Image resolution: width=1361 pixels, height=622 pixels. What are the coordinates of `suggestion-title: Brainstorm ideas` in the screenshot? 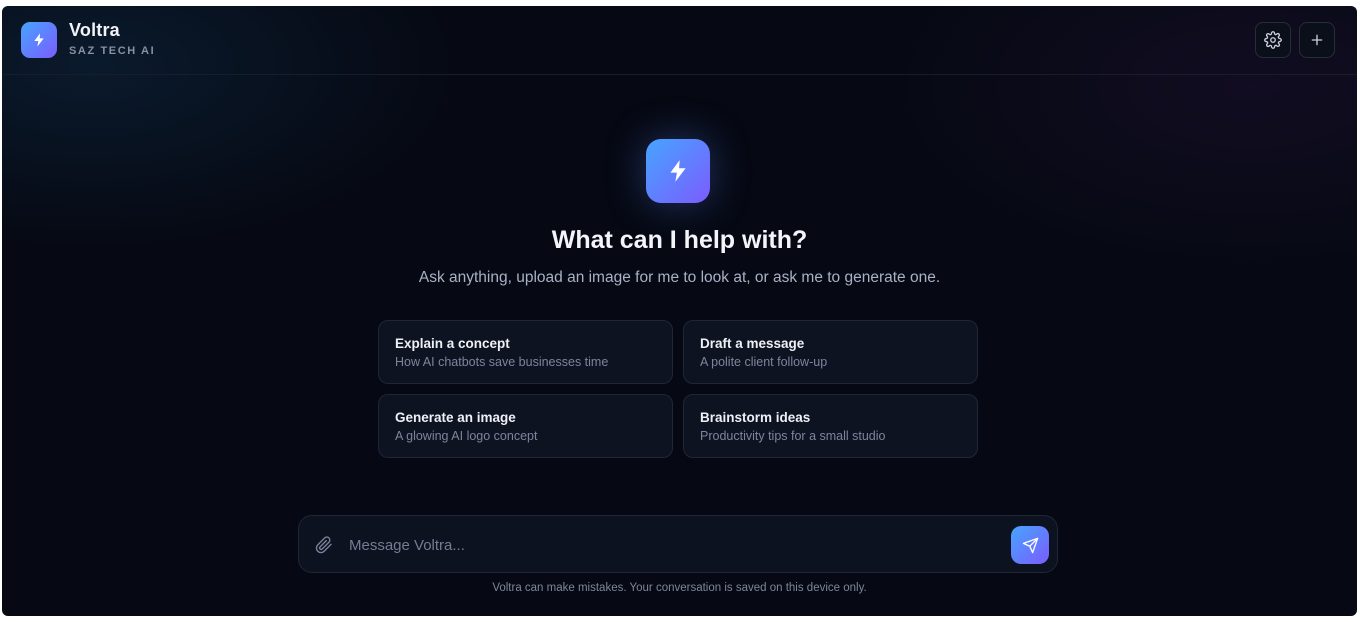 It's located at (755, 417).